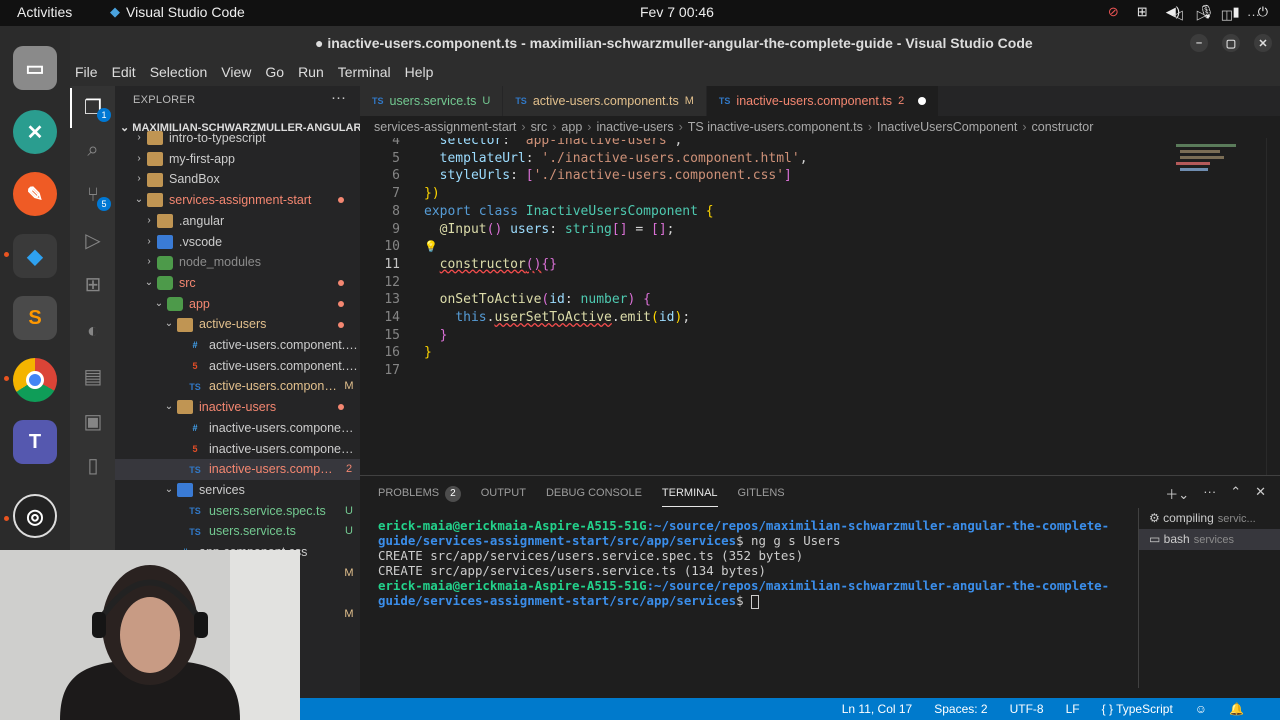 The width and height of the screenshot is (1280, 720). What do you see at coordinates (35, 132) in the screenshot?
I see `remote-desktop-app-icon: ✕` at bounding box center [35, 132].